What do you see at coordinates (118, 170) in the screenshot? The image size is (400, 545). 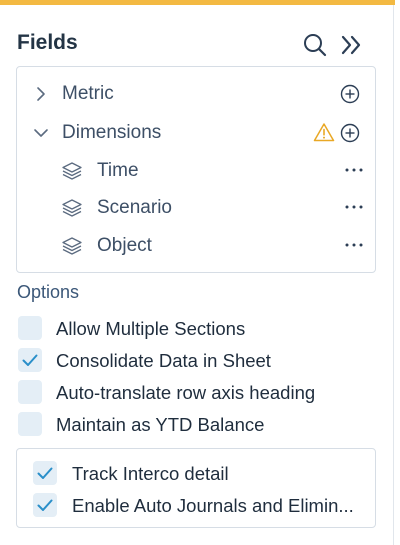 I see `tree-item-label: Time` at bounding box center [118, 170].